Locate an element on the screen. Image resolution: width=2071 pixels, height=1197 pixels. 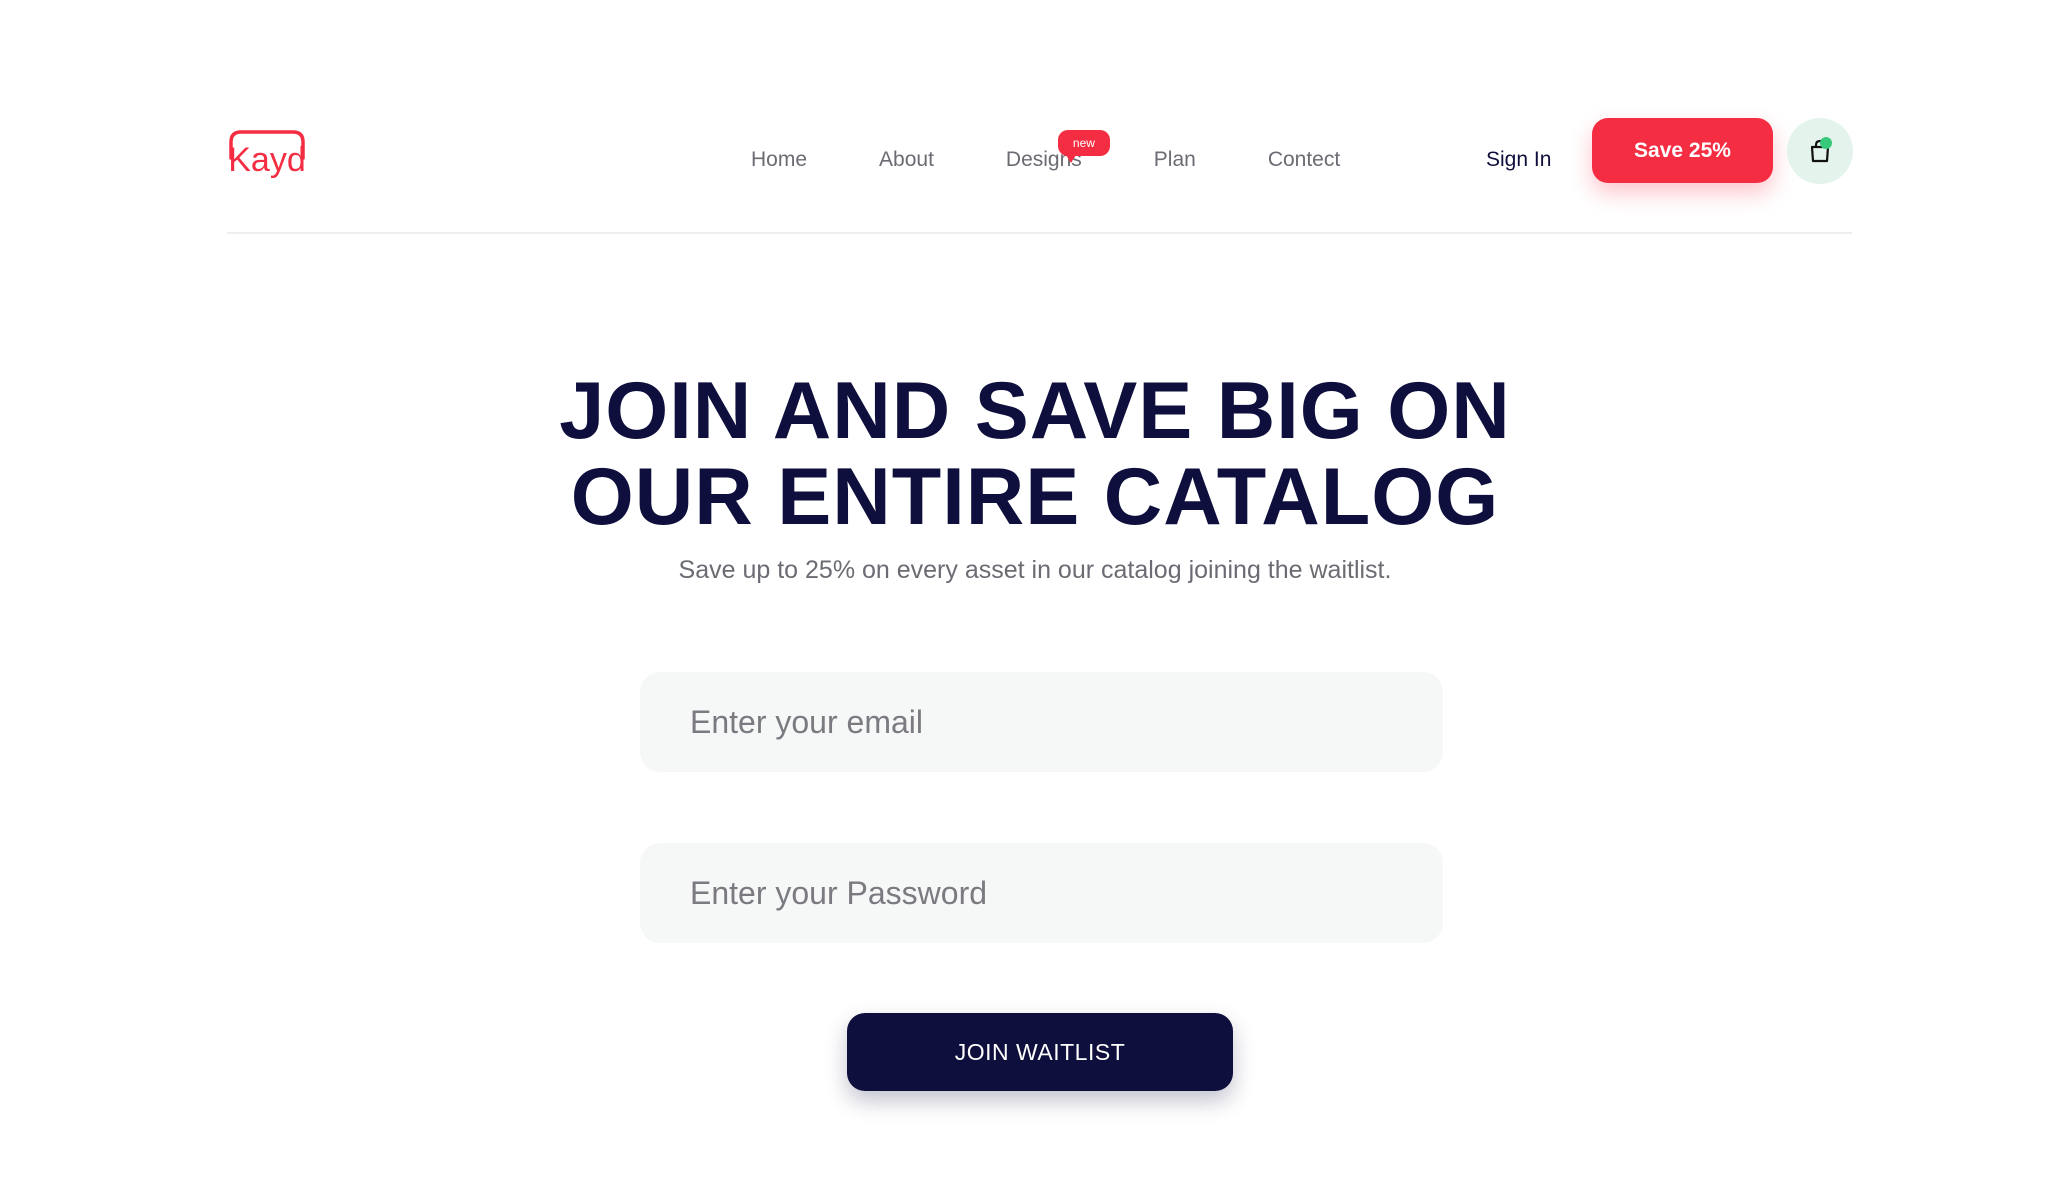
nav-item-plan: Plan is located at coordinates (1175, 160).